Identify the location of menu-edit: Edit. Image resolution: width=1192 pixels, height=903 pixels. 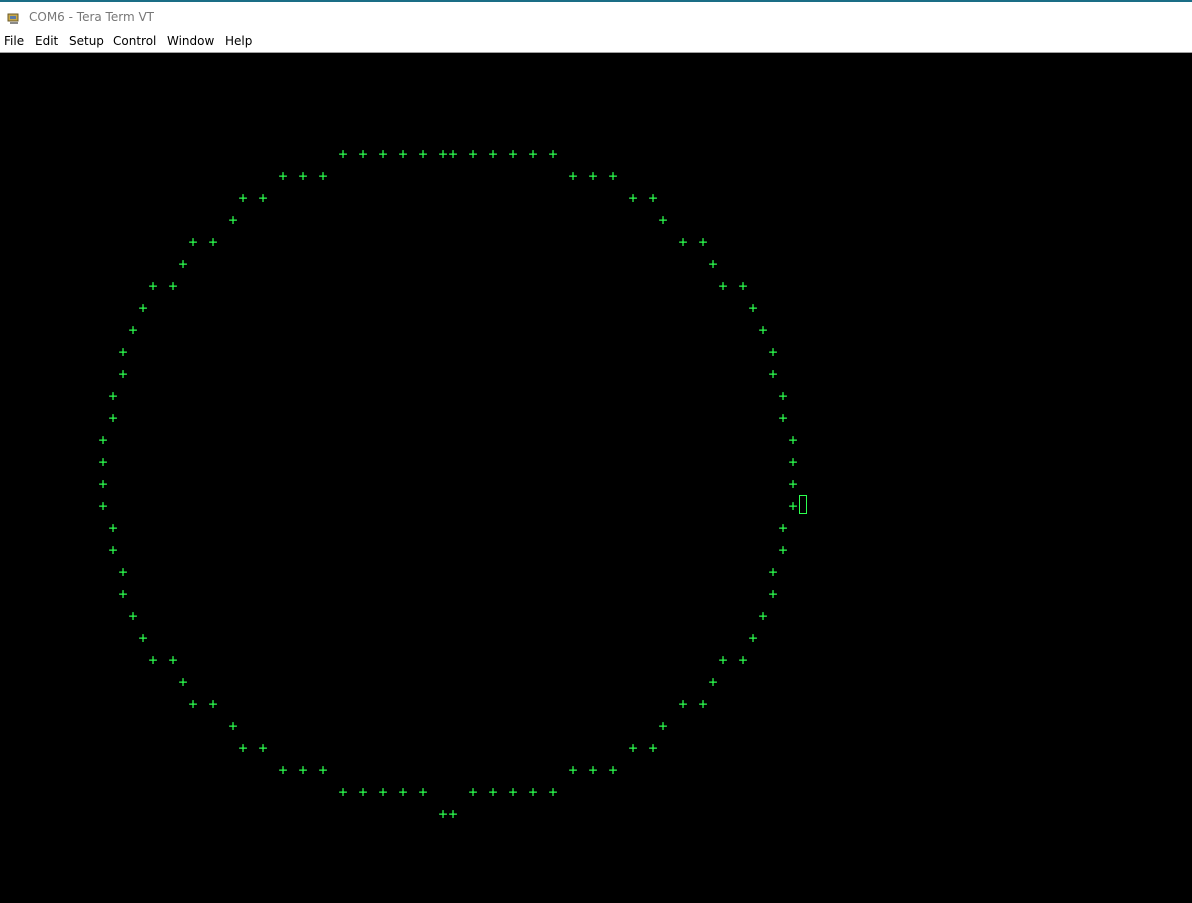
(46, 41).